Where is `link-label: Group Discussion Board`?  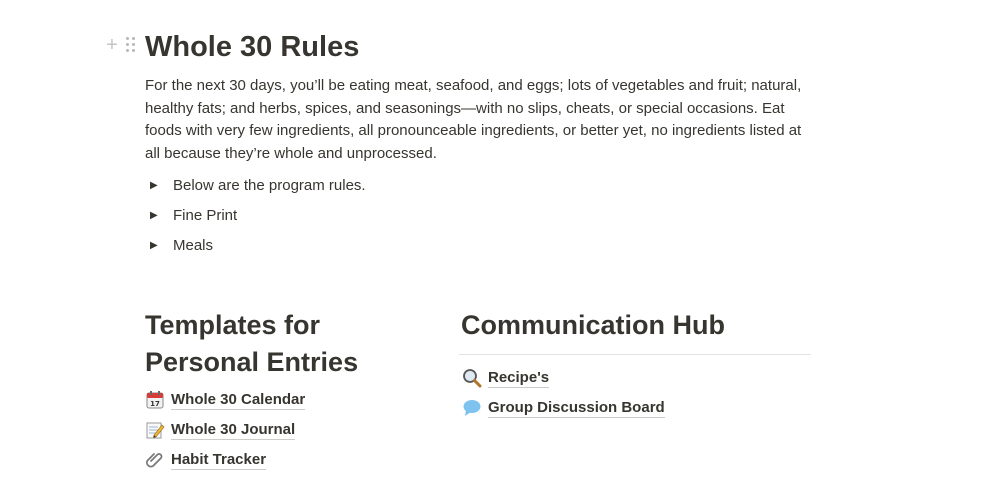 link-label: Group Discussion Board is located at coordinates (576, 408).